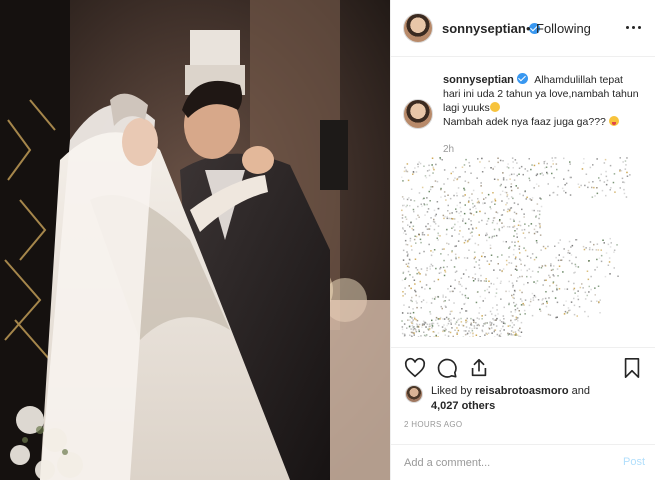 This screenshot has width=655, height=480. I want to click on share-icon, so click(479, 368).